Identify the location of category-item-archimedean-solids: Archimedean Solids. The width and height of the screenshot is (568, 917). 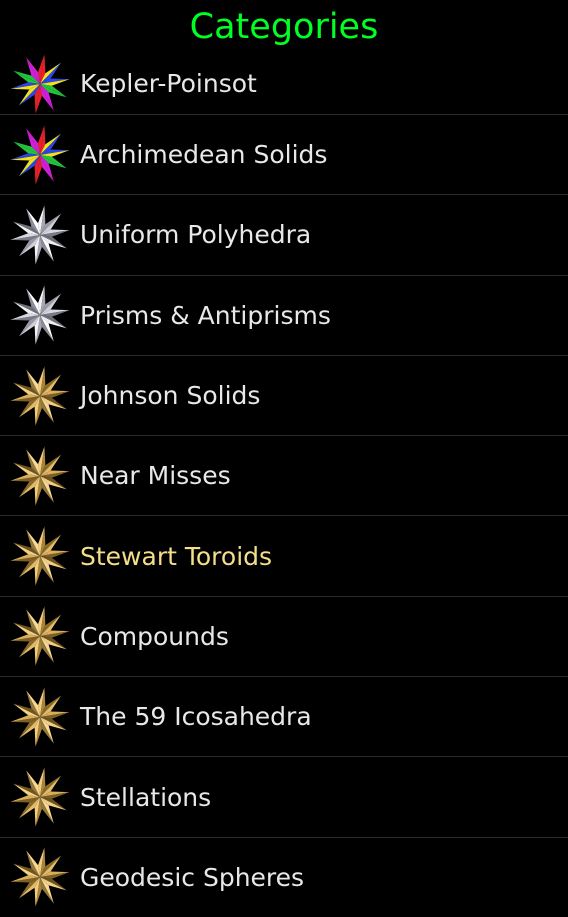
(284, 154).